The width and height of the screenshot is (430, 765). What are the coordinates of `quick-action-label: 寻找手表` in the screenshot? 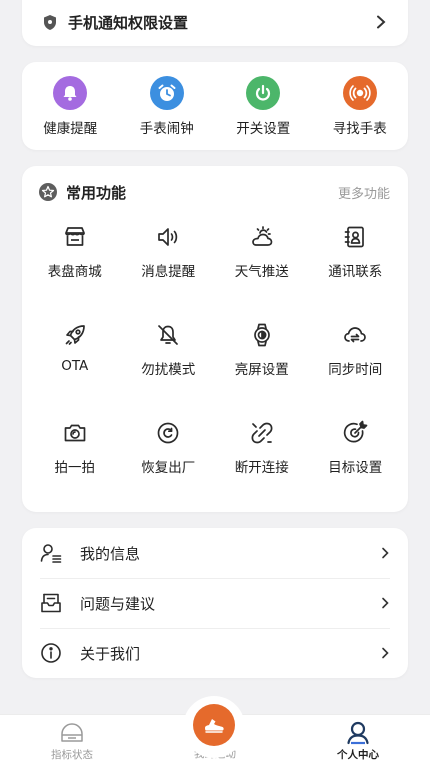 It's located at (359, 129).